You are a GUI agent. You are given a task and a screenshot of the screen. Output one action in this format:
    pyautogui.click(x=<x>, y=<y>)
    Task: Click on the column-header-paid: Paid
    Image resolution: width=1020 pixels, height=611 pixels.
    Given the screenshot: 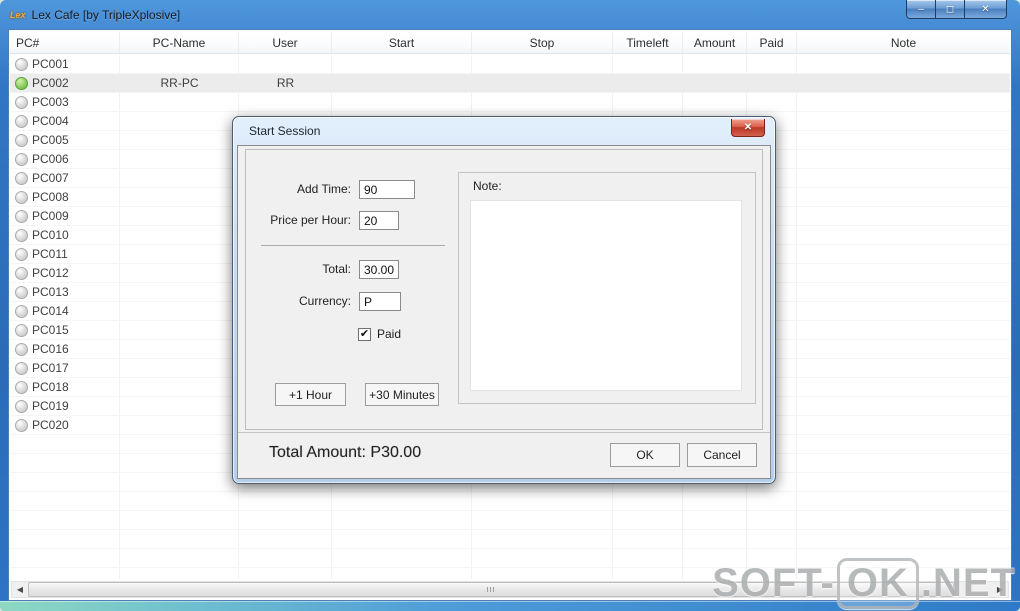 What is the action you would take?
    pyautogui.click(x=772, y=42)
    